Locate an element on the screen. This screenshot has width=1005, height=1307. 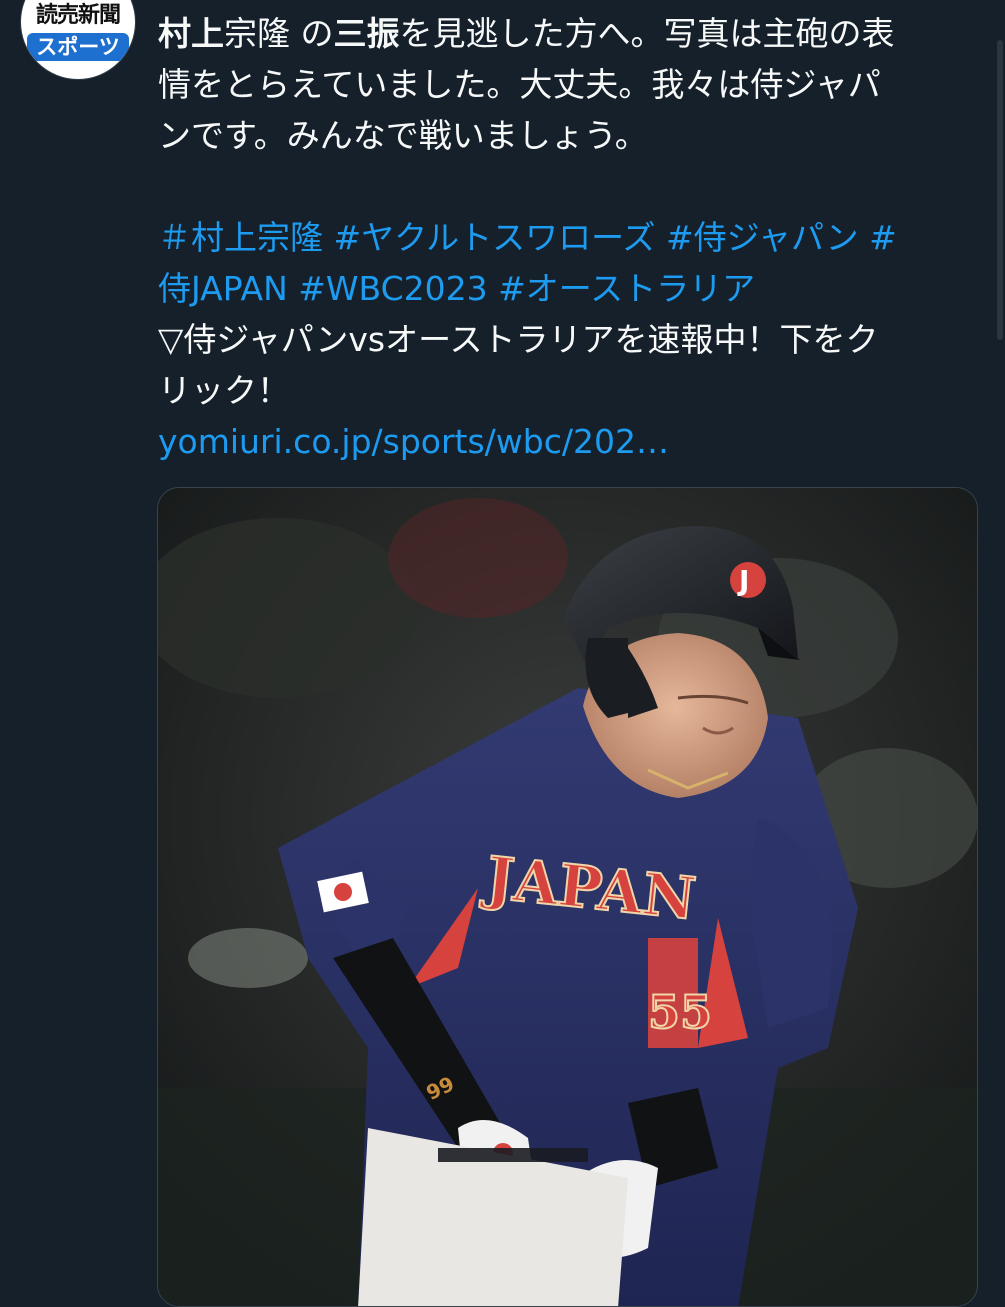
avatar: 読売新聞 スポーツ is located at coordinates (78, 40).